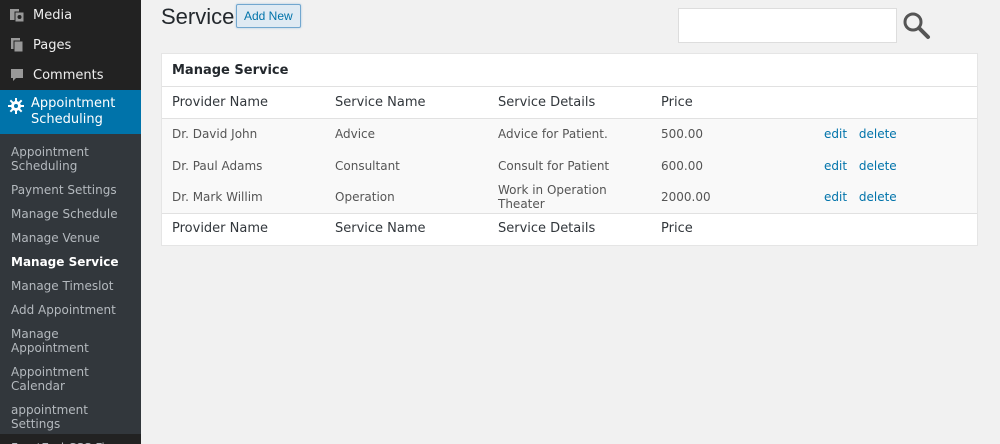 This screenshot has width=1000, height=444. Describe the element at coordinates (217, 165) in the screenshot. I see `cell-provider: Dr. Paul Adams` at that location.